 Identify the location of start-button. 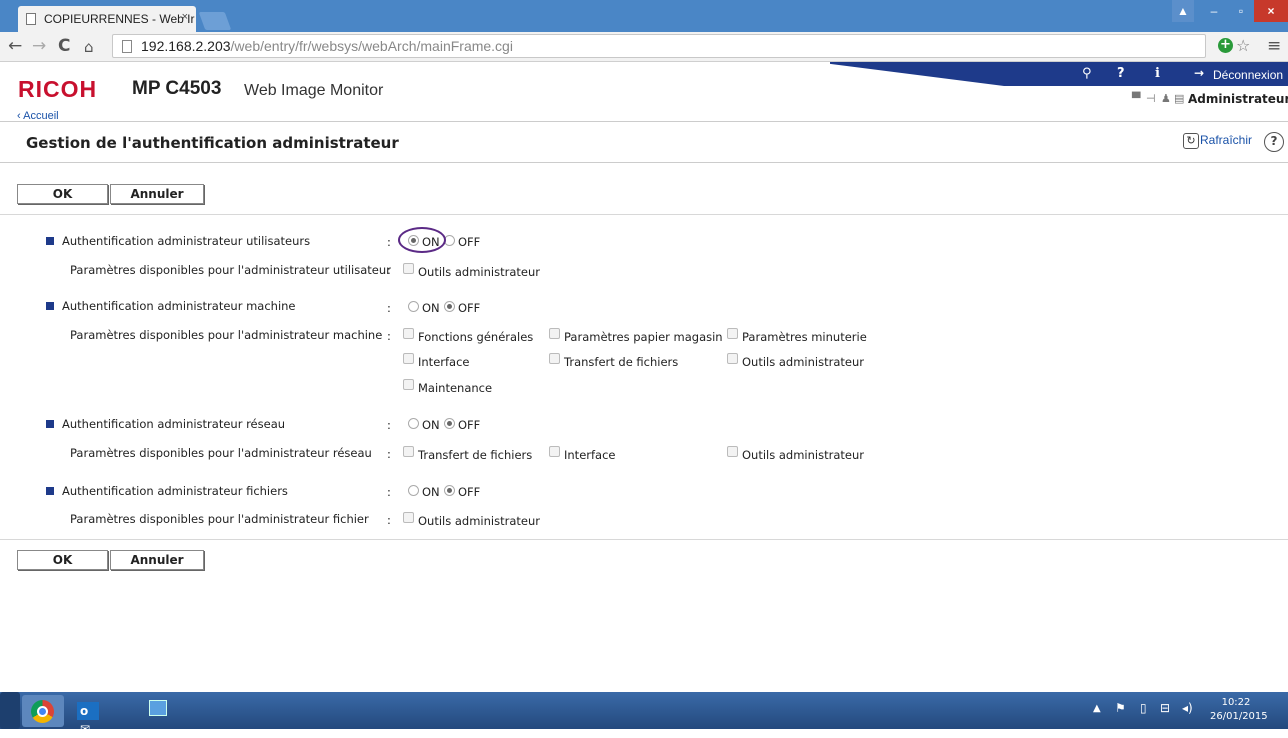
(10, 710).